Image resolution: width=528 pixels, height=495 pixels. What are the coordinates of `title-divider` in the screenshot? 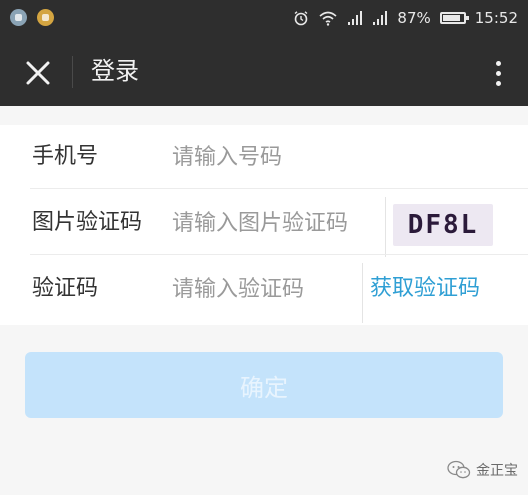 It's located at (72, 72).